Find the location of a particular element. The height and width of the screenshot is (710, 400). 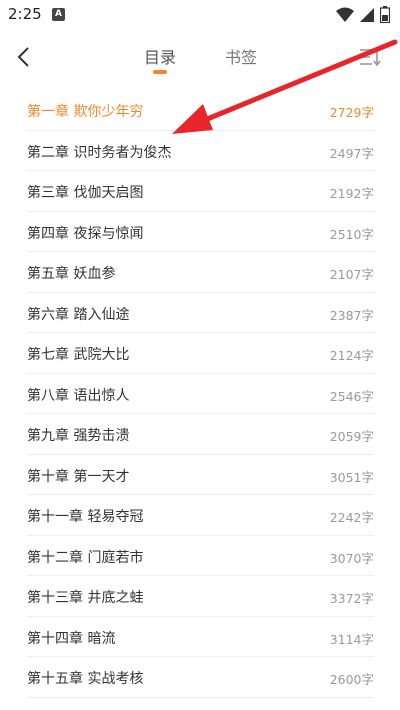

chapter-word-count: 2242字 is located at coordinates (351, 517).